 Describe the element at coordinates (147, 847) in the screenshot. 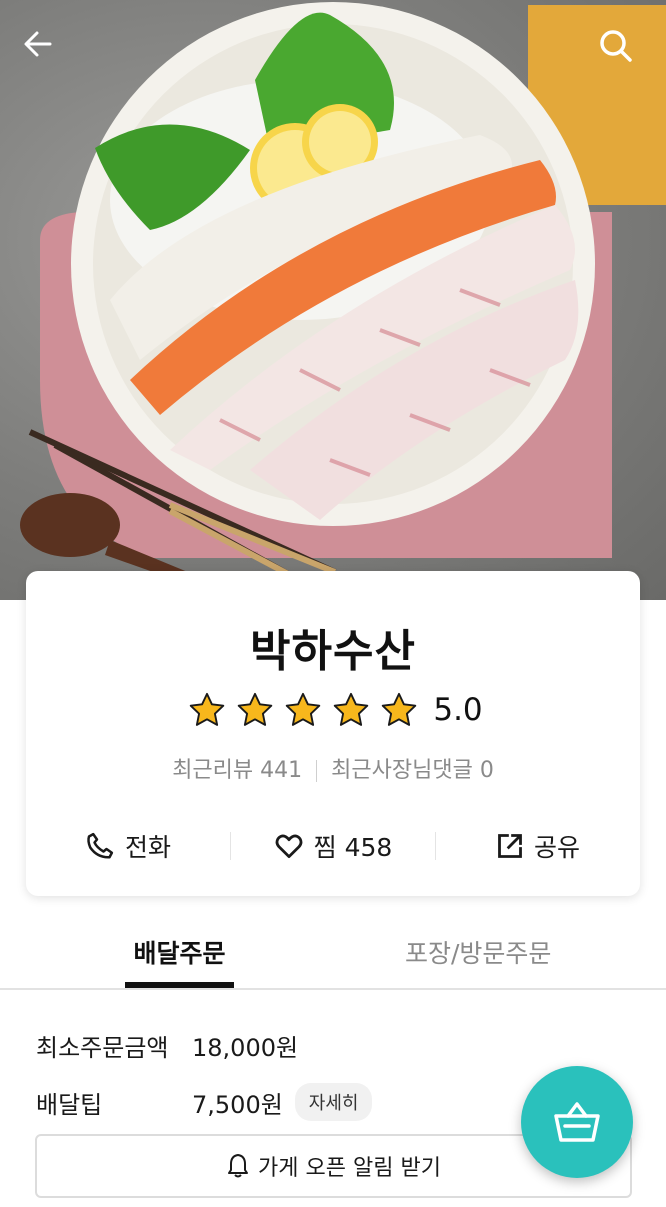

I see `call-label: 전화` at that location.